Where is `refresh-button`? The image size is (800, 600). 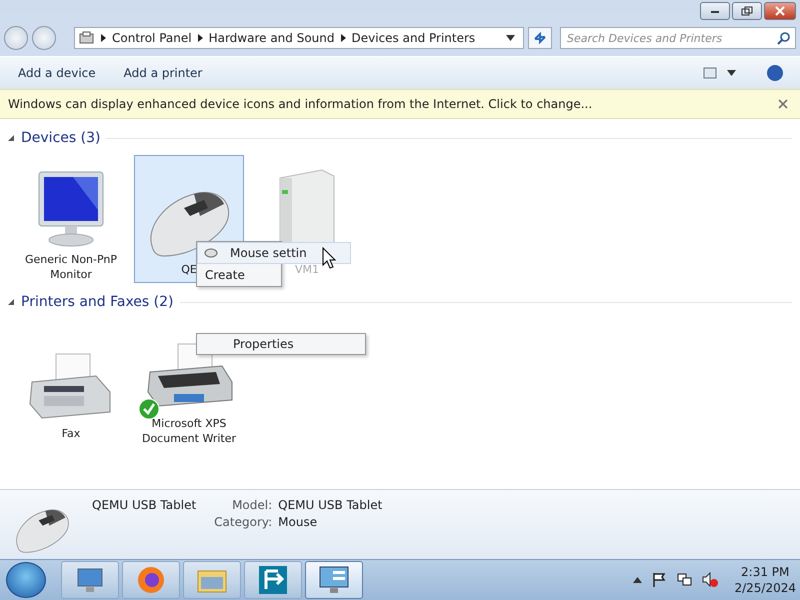 refresh-button is located at coordinates (540, 38).